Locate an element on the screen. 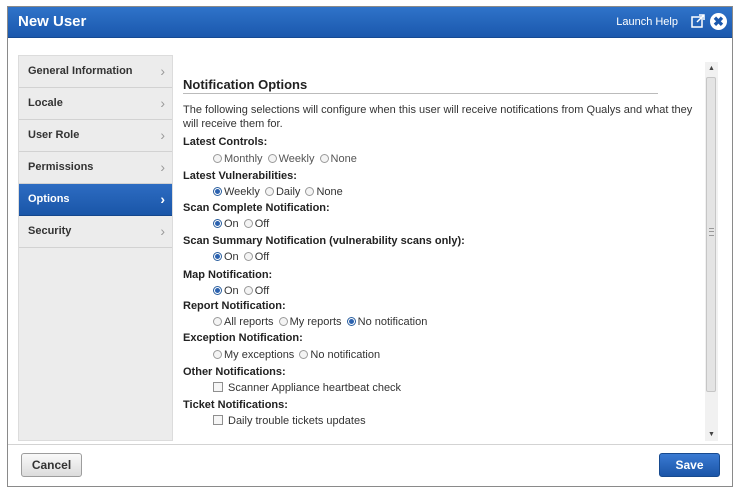 The height and width of the screenshot is (494, 737). radio-all-reports is located at coordinates (217, 321).